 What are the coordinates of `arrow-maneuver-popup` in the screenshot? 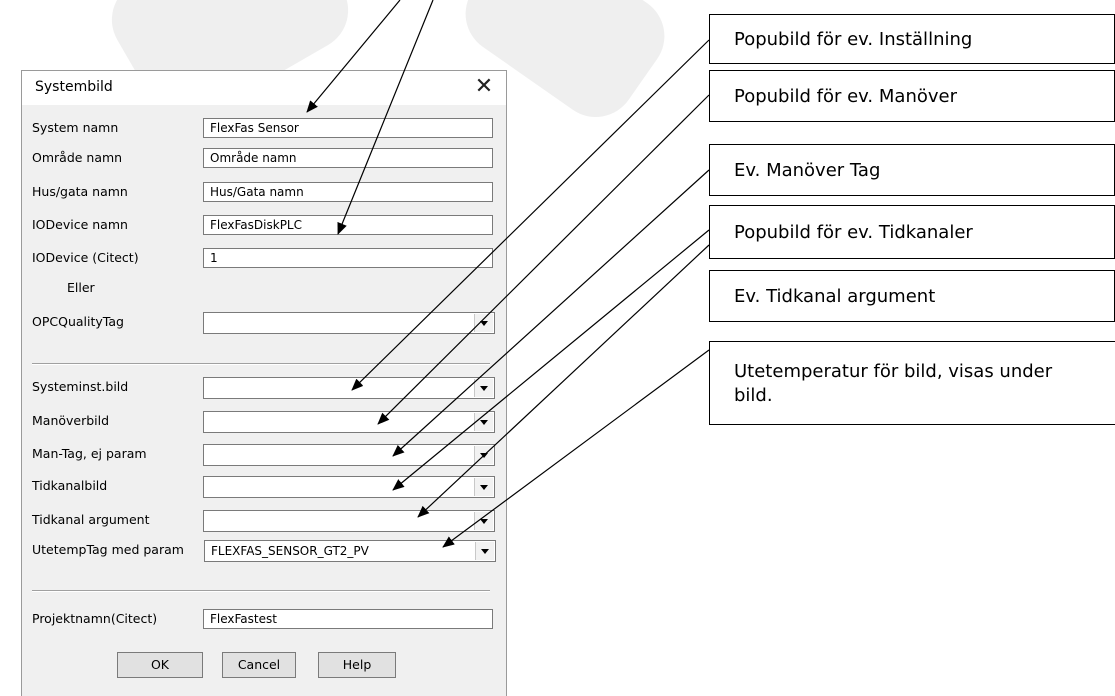 It's located at (543, 259).